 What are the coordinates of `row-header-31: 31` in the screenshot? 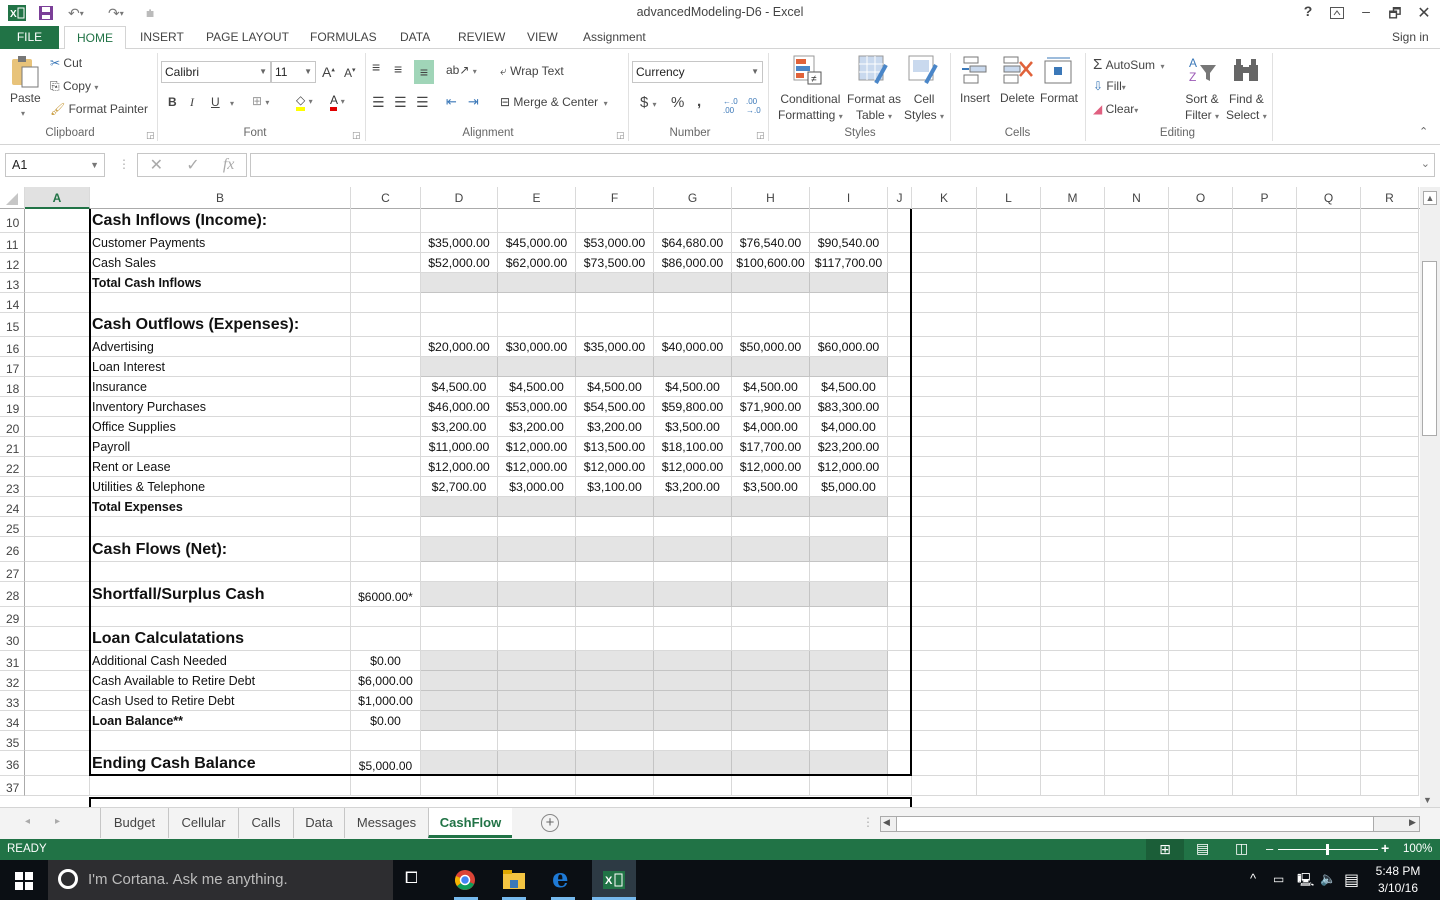 It's located at (12, 661).